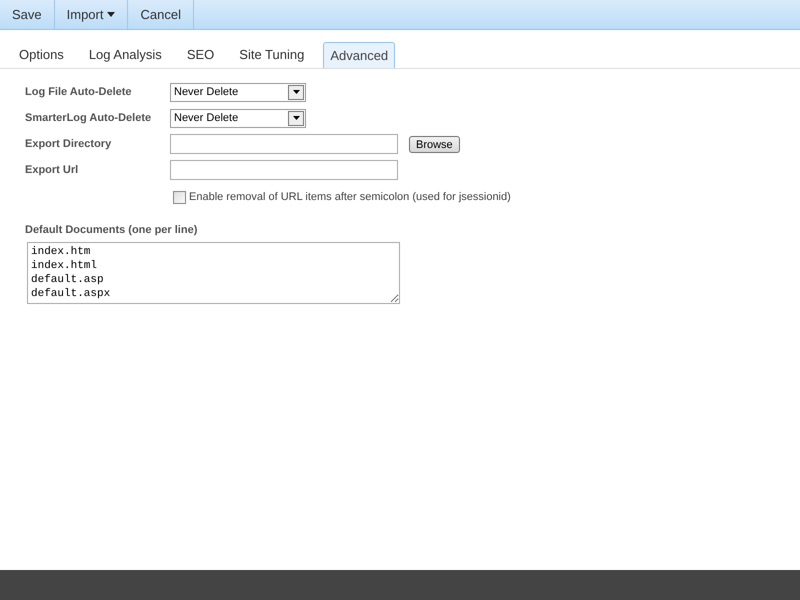  I want to click on tab: Options, so click(41, 55).